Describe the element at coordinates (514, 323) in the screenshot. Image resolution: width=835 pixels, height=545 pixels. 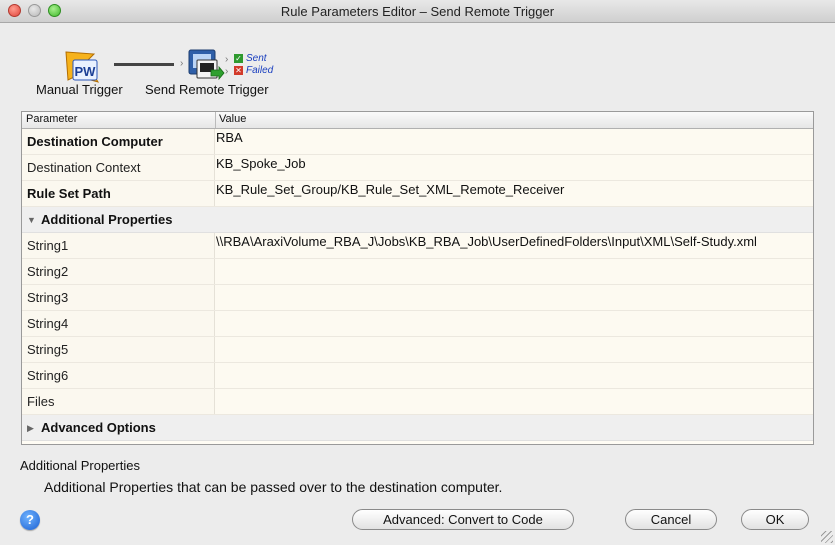
I see `string4-field` at that location.